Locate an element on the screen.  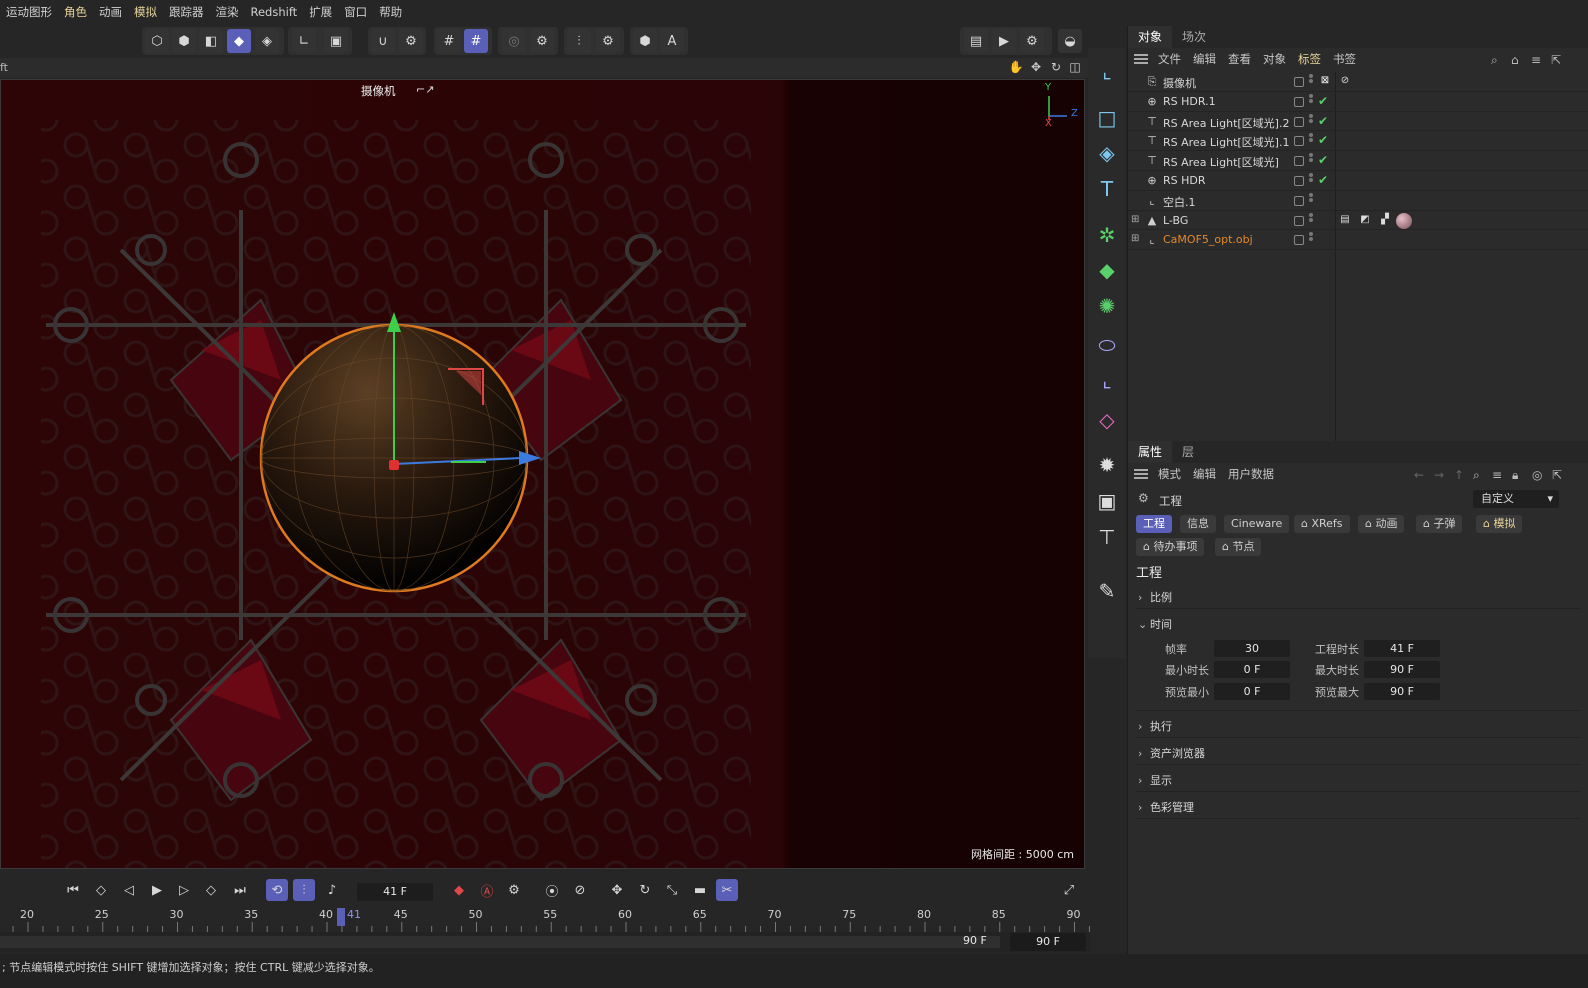
tab-objects: 对象 is located at coordinates (1150, 37).